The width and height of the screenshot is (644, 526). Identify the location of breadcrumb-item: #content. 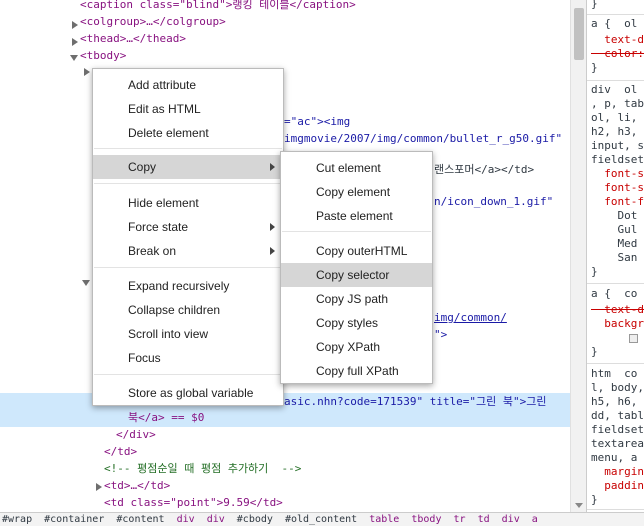
(140, 519).